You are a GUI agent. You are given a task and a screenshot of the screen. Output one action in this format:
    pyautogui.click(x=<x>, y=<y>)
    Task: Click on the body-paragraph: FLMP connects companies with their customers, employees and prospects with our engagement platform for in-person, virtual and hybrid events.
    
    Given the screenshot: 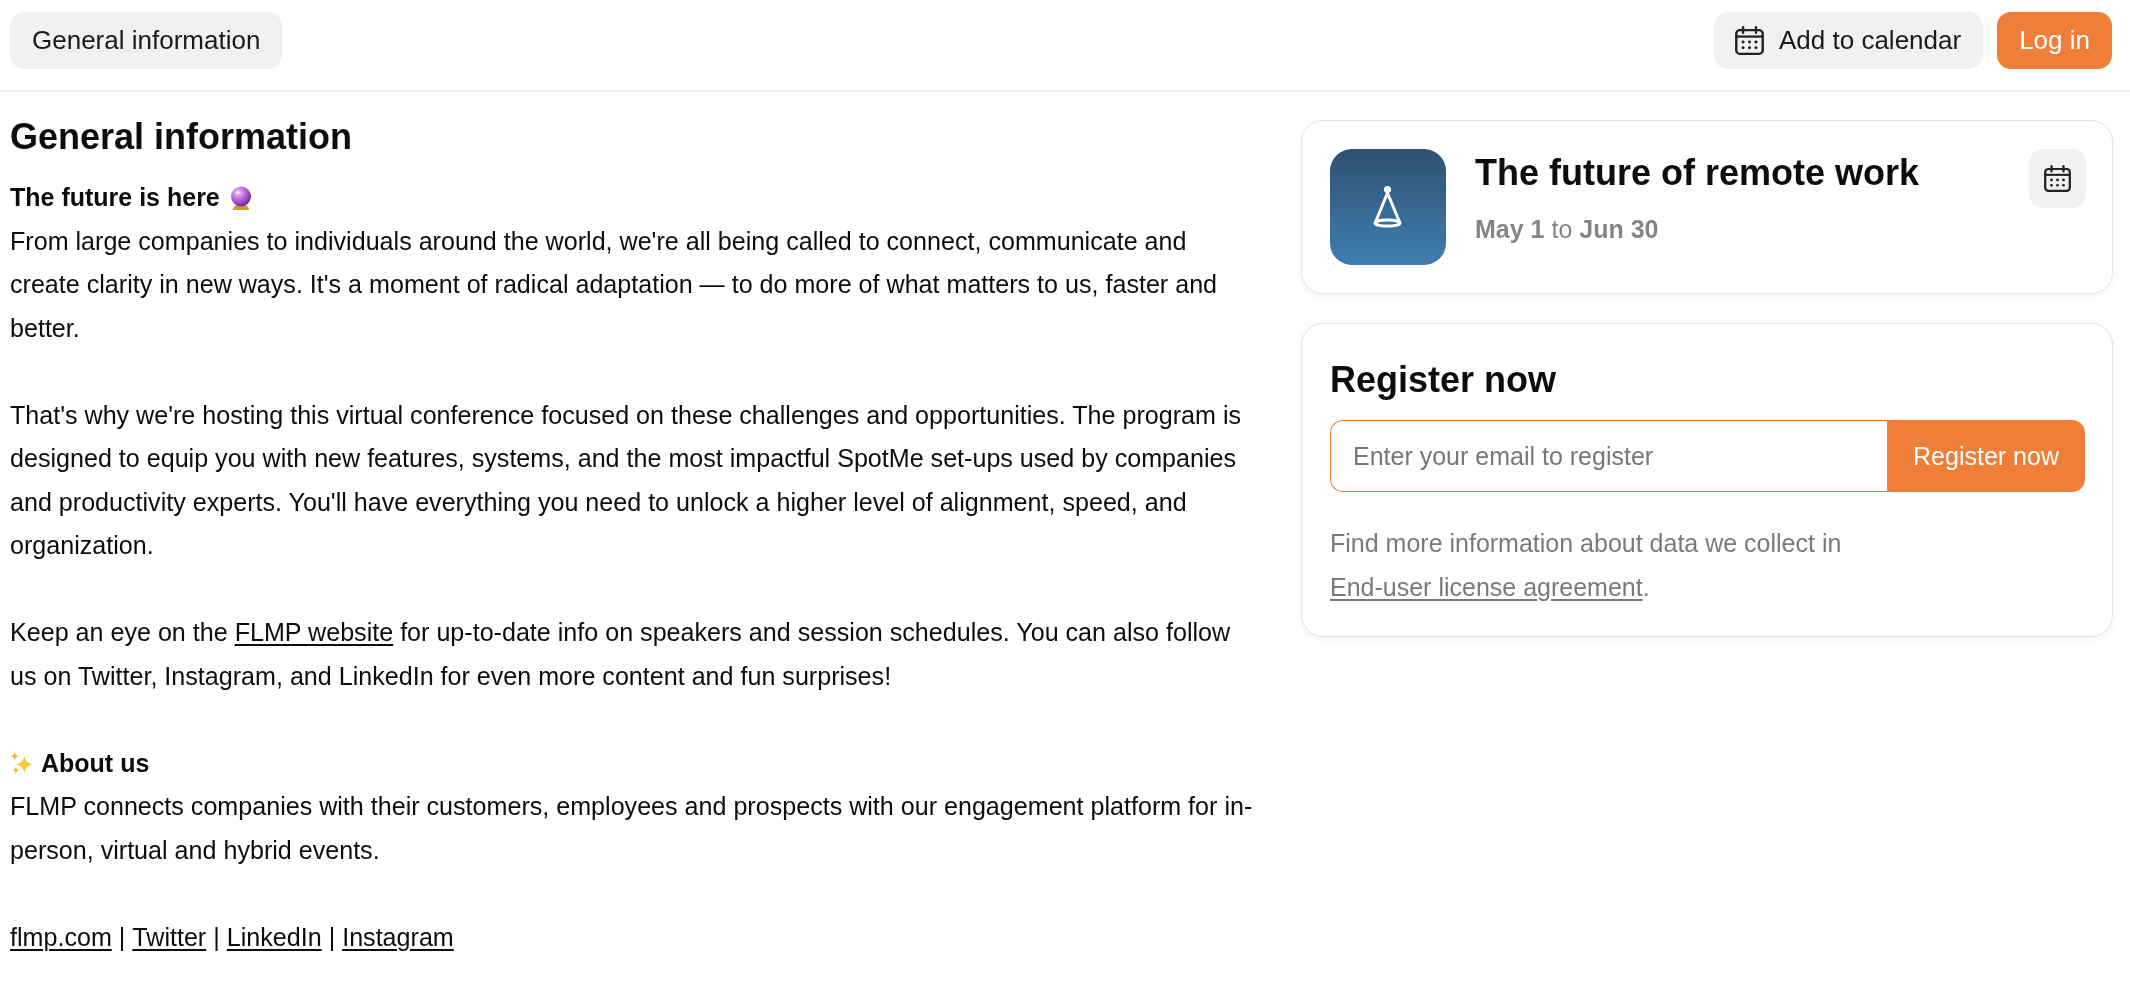 What is the action you would take?
    pyautogui.click(x=632, y=828)
    